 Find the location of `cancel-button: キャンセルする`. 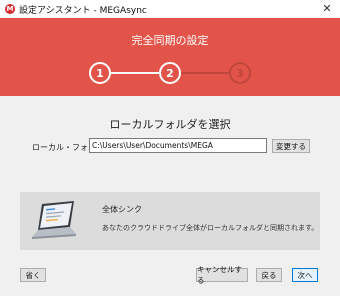

cancel-button: キャンセルする is located at coordinates (222, 275).